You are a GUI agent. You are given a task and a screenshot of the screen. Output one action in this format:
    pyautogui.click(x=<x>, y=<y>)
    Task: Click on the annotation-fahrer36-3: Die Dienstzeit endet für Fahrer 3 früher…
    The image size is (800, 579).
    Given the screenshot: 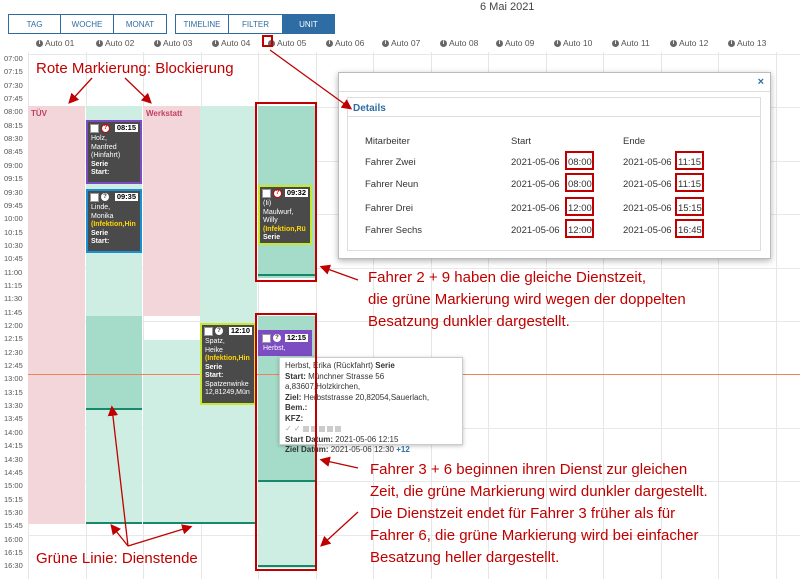 What is the action you would take?
    pyautogui.click(x=523, y=513)
    